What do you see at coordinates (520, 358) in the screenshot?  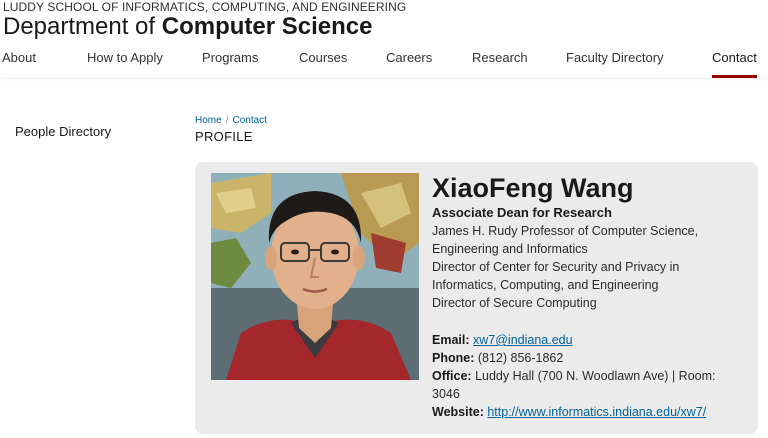 I see `phone-value: (812) 856-1862` at bounding box center [520, 358].